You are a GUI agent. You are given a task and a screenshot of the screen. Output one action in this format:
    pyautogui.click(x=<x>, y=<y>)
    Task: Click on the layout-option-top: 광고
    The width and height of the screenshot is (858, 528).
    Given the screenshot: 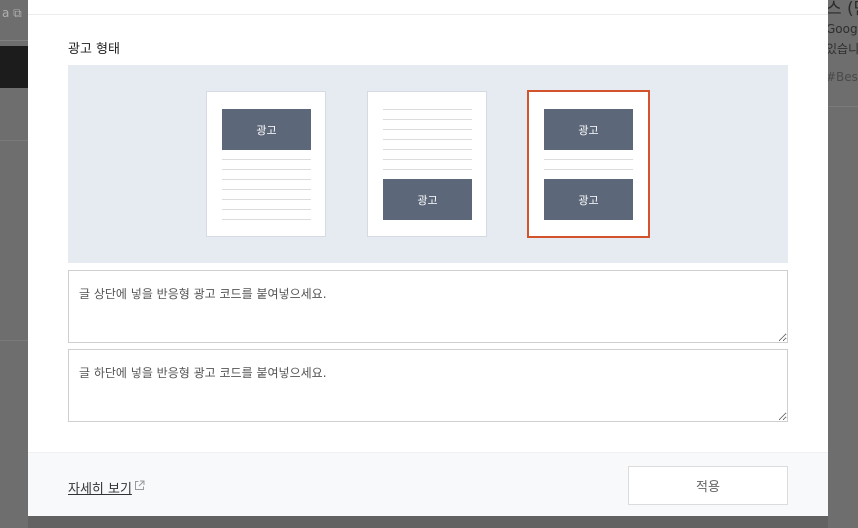 What is the action you would take?
    pyautogui.click(x=266, y=164)
    